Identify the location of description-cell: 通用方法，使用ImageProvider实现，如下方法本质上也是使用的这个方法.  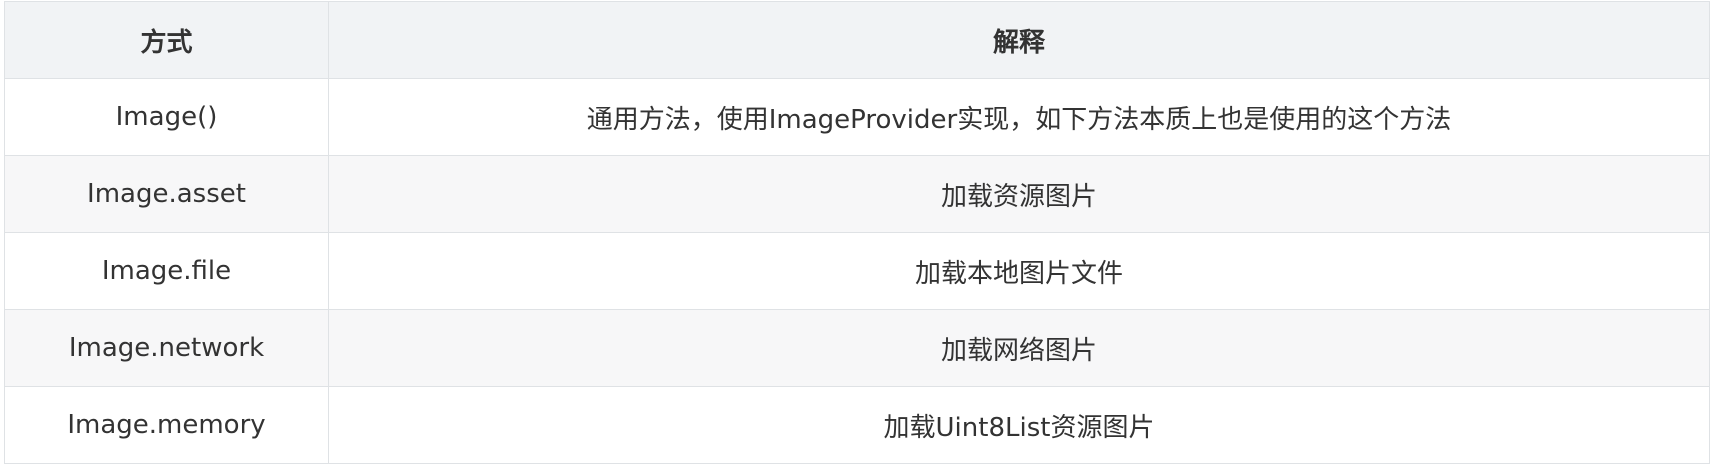
(1019, 117).